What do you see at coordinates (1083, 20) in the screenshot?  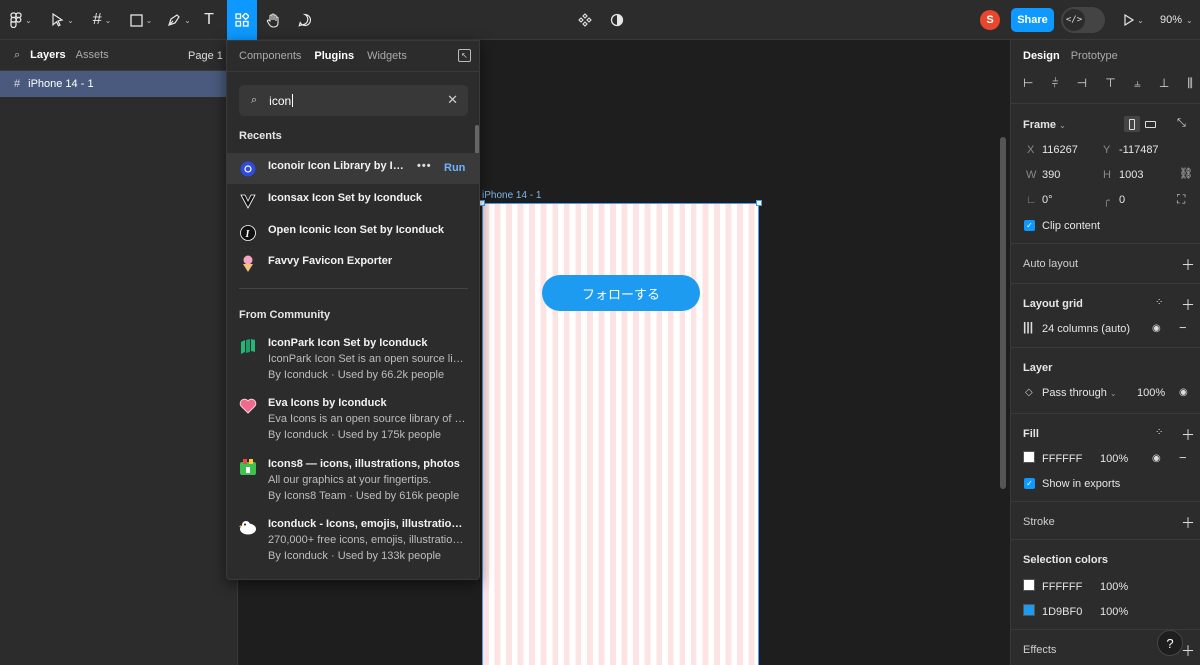 I see `dev-mode-toggle: </>` at bounding box center [1083, 20].